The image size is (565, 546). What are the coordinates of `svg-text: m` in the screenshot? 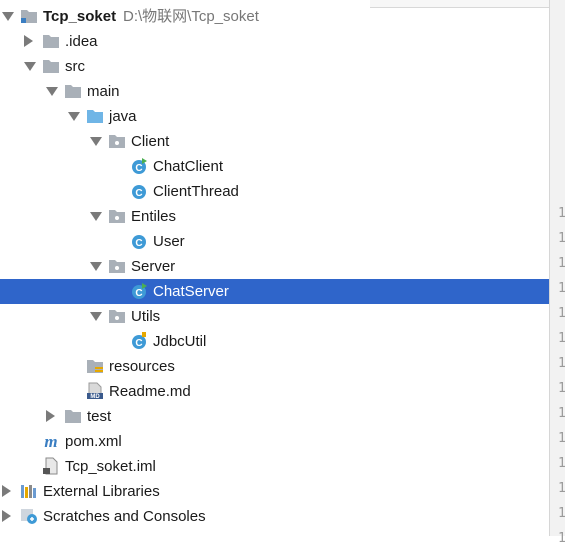 It's located at (50, 441).